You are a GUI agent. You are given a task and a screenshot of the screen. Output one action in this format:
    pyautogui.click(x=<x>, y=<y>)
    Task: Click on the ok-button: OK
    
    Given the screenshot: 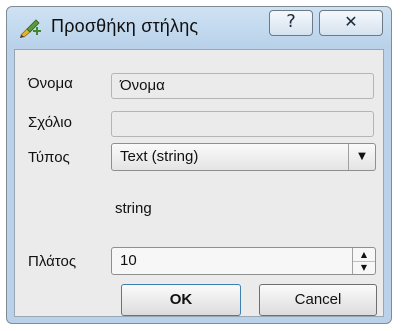 What is the action you would take?
    pyautogui.click(x=181, y=300)
    